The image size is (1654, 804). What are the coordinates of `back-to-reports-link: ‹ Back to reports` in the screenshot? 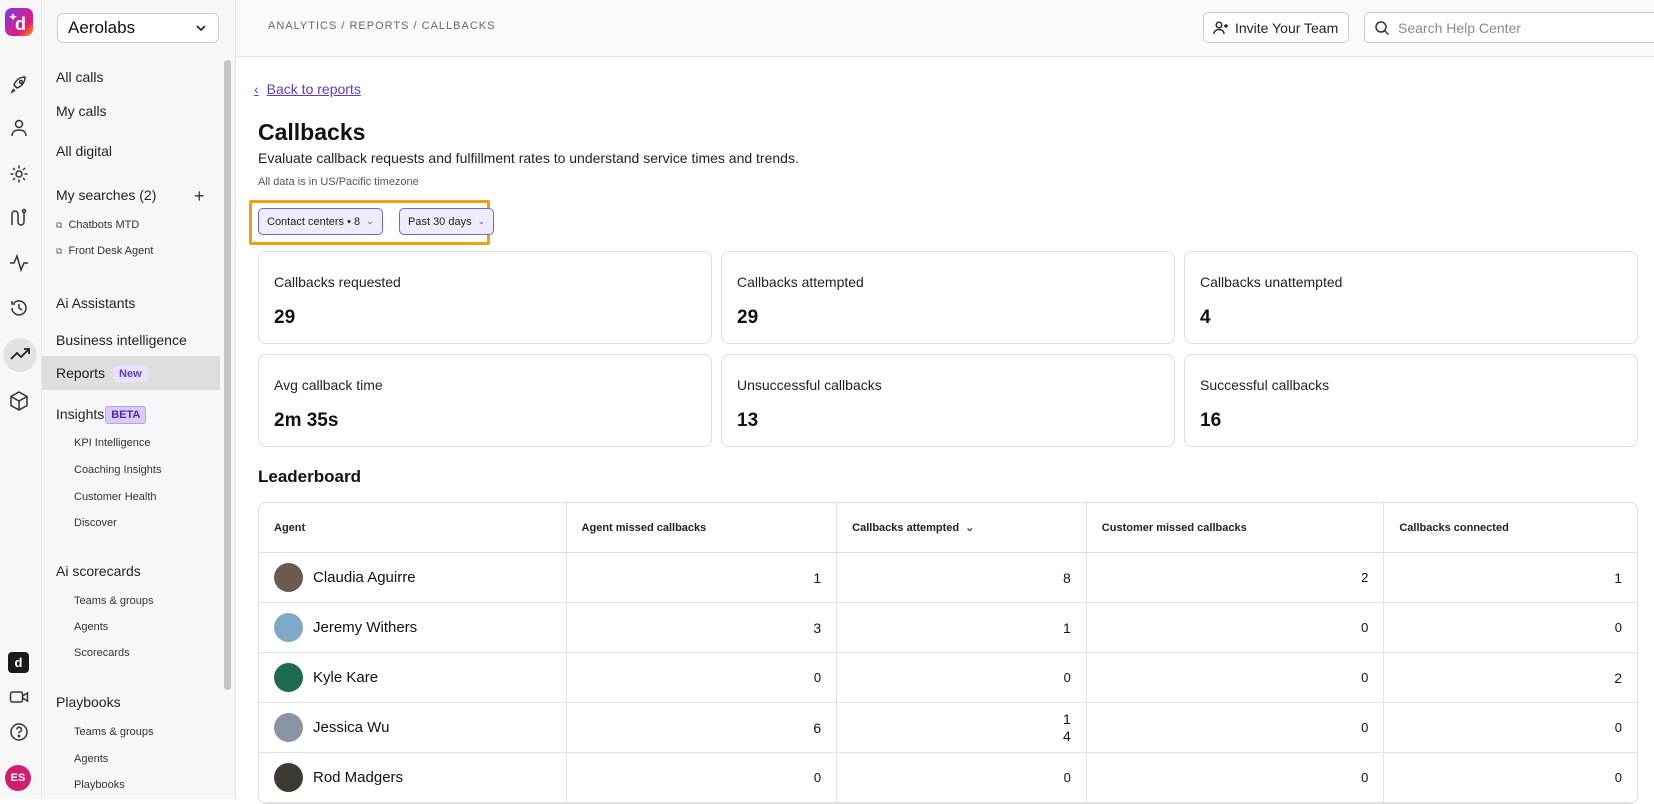 It's located at (307, 89).